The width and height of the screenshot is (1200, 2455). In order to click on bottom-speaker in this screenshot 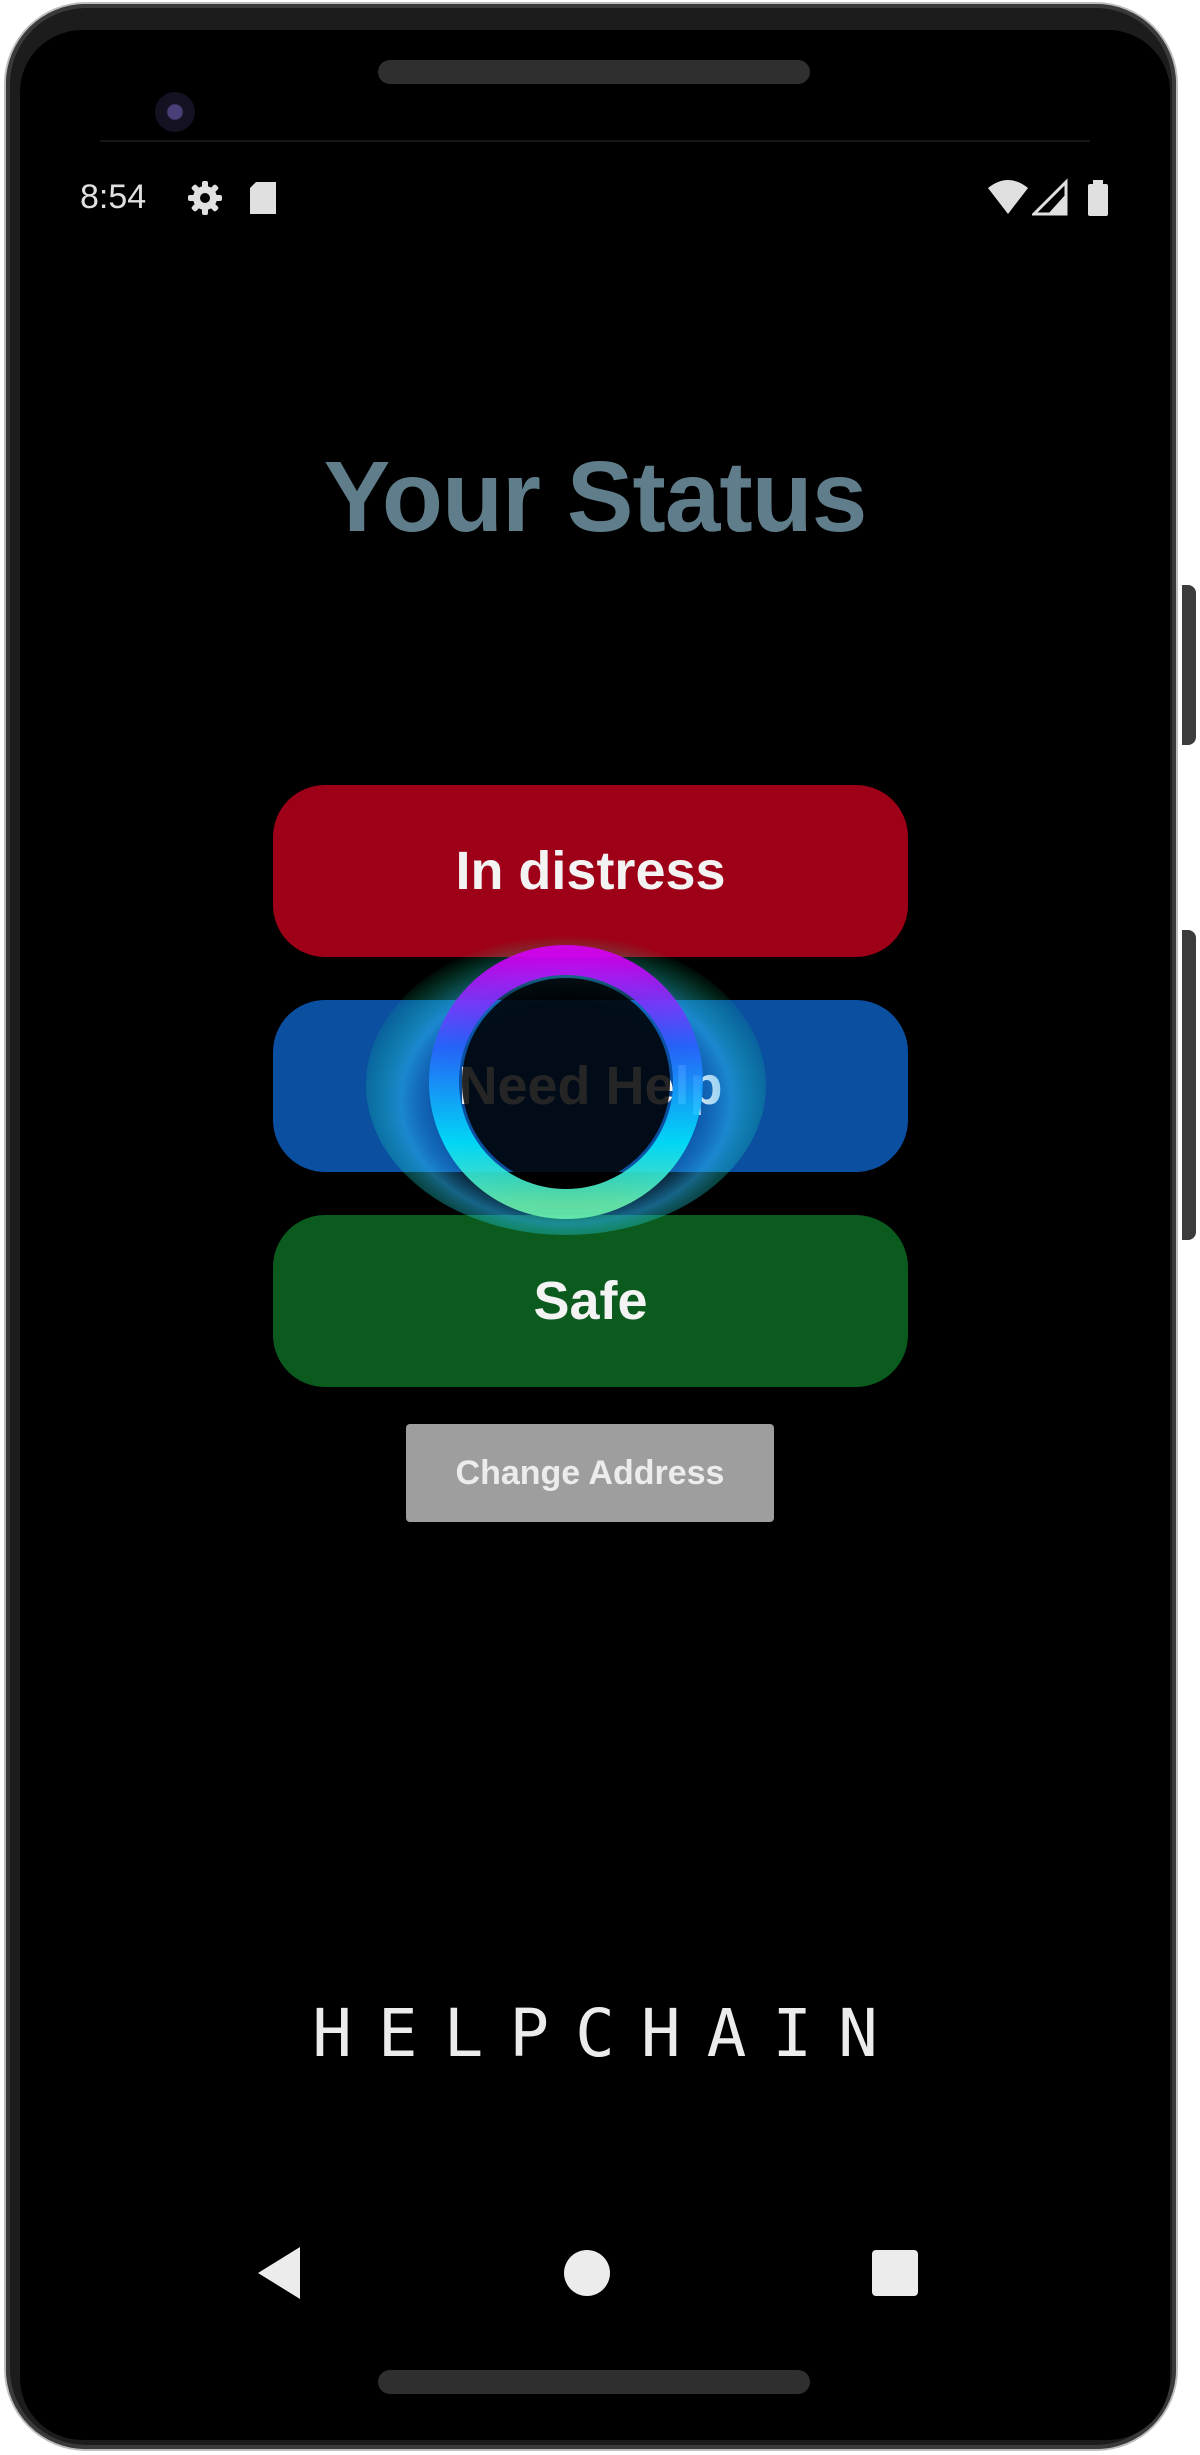, I will do `click(594, 2382)`.